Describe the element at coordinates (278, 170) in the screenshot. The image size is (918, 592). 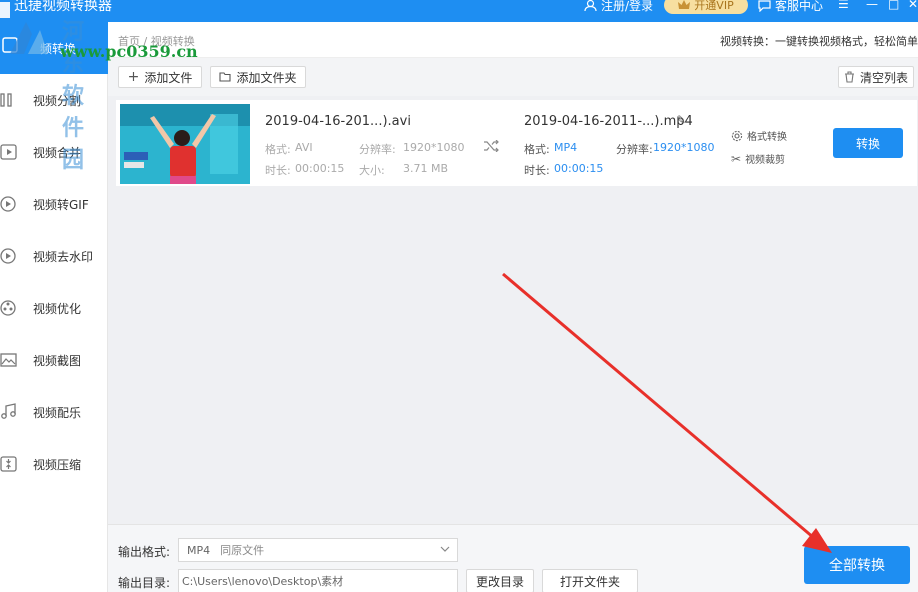
I see `source-duration-label: 时长:` at that location.